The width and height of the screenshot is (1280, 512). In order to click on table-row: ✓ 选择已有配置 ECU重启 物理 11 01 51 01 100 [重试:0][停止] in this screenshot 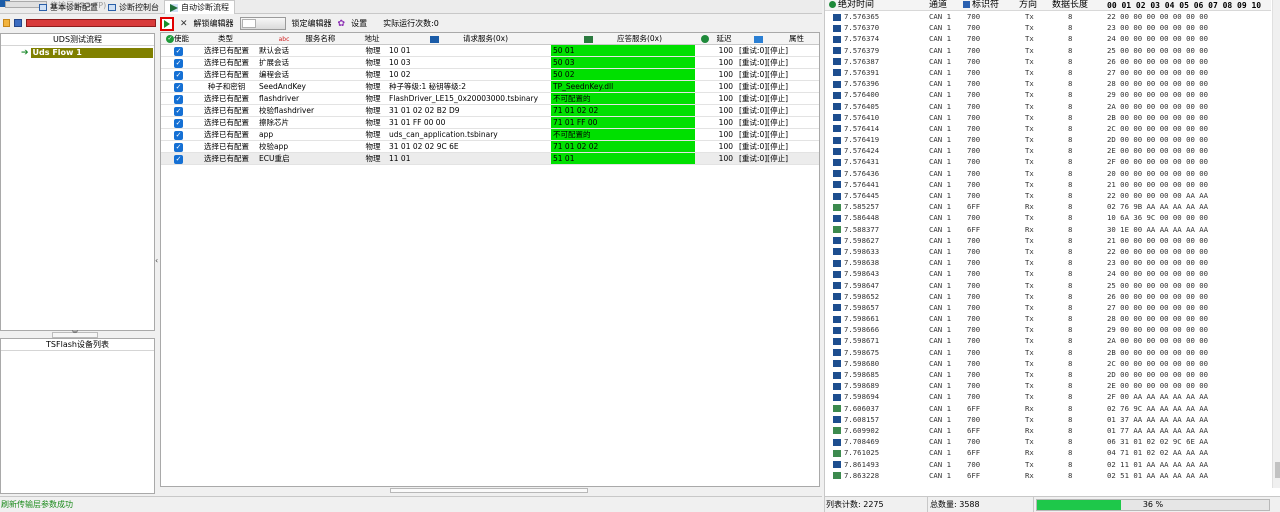, I will do `click(490, 159)`.